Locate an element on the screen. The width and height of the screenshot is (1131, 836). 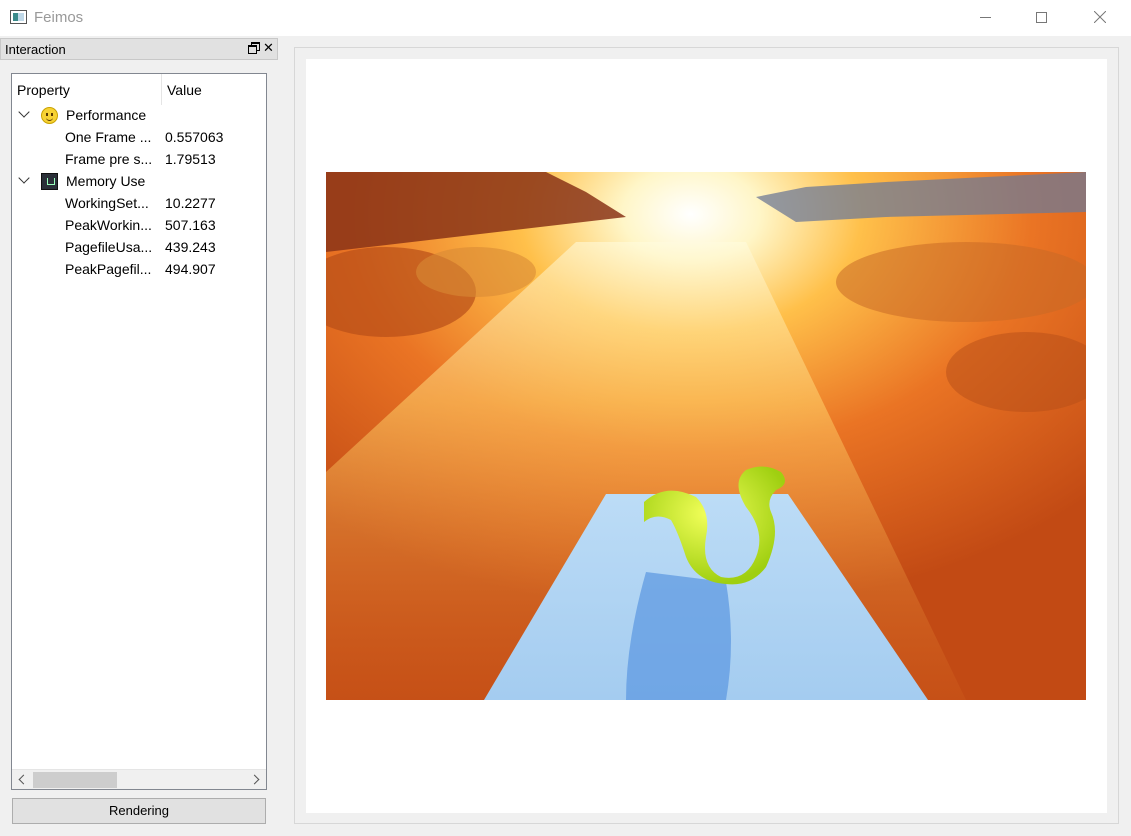
property-value: 0.557063 is located at coordinates (194, 137).